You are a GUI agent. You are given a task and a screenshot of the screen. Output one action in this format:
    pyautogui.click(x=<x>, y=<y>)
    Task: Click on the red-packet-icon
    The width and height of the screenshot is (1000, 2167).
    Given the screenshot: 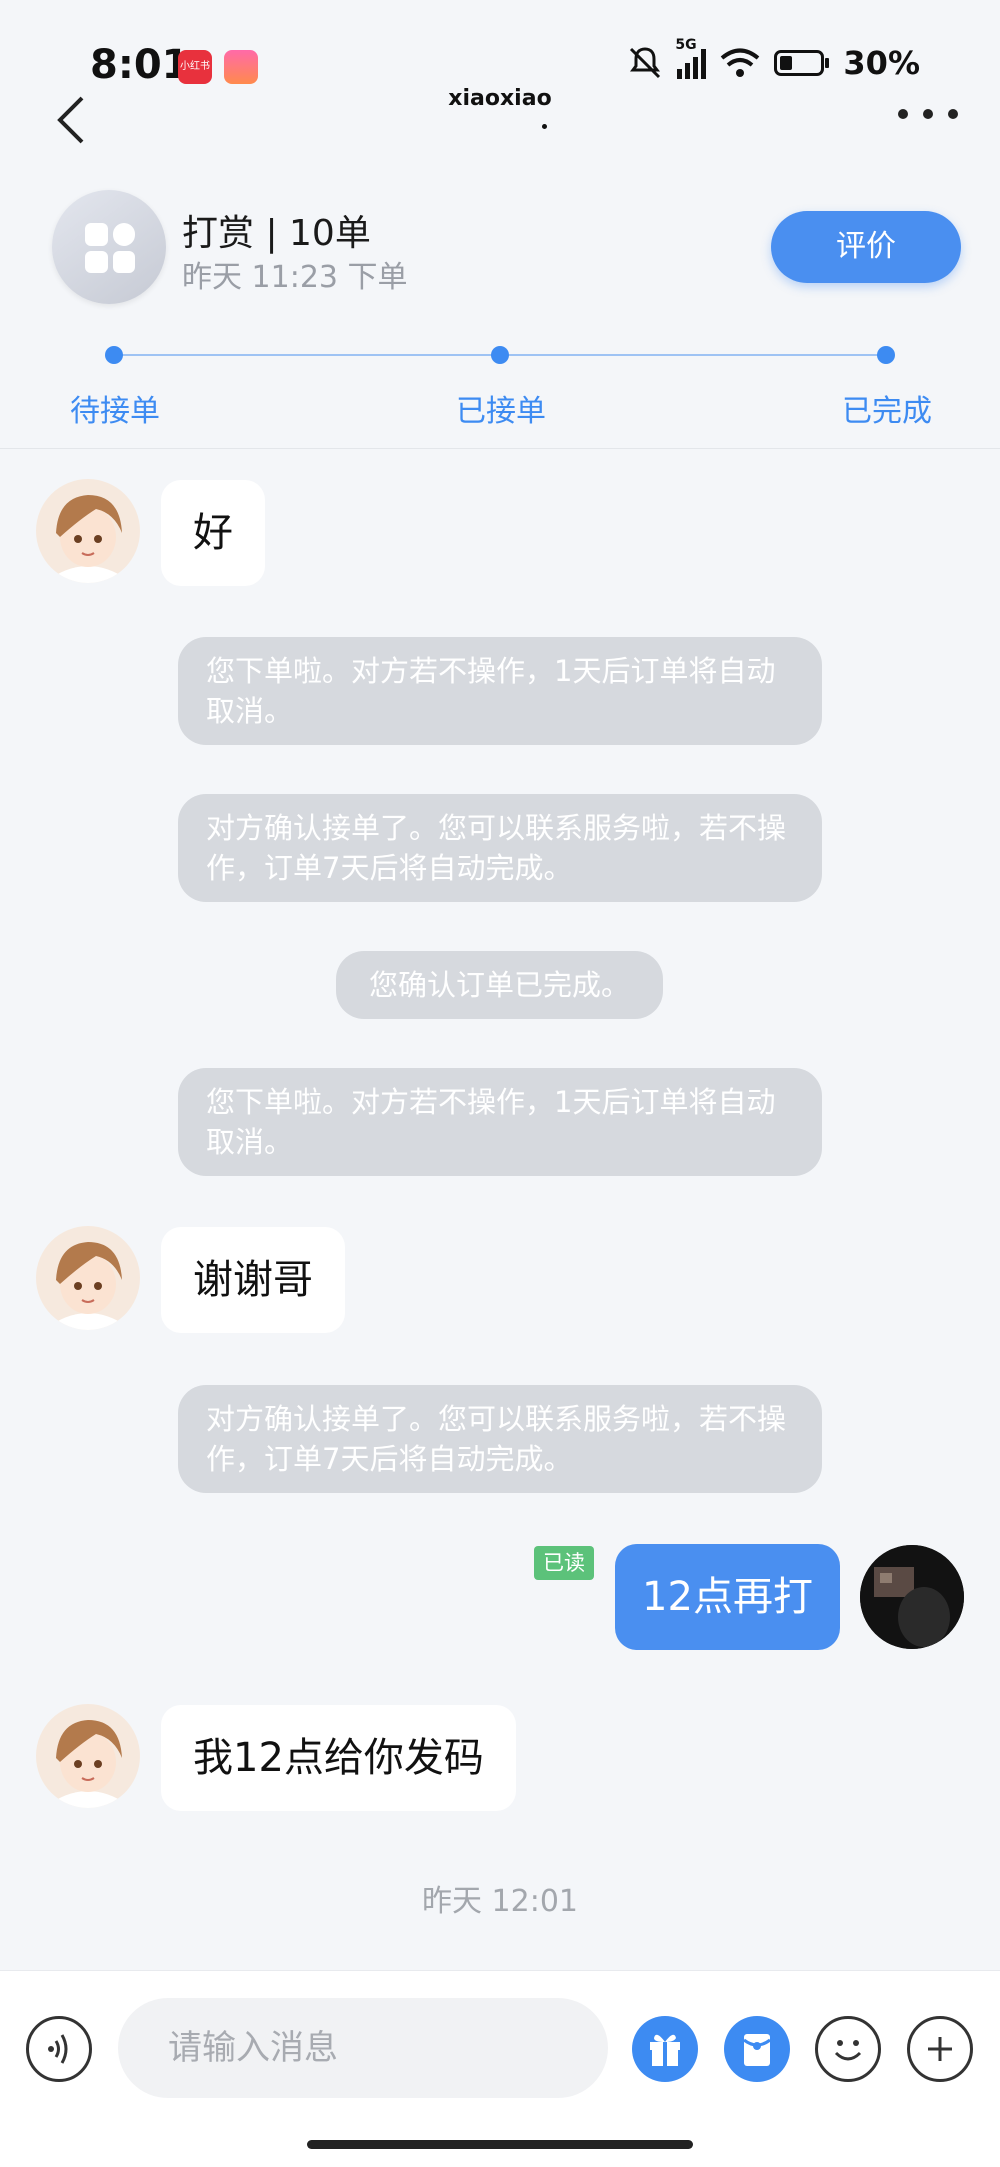 What is the action you would take?
    pyautogui.click(x=757, y=2049)
    